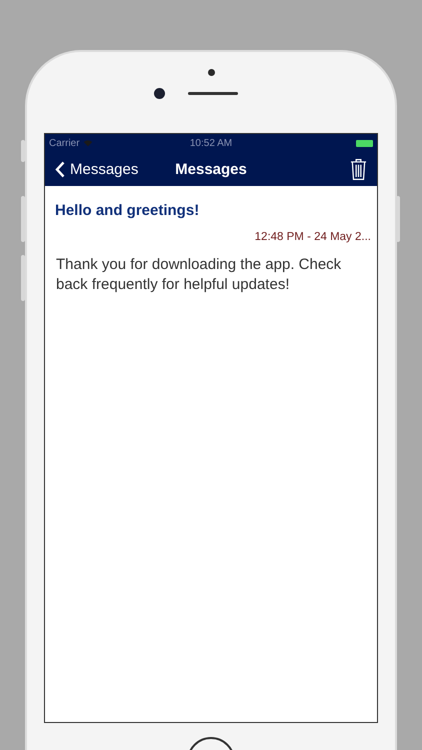  Describe the element at coordinates (87, 143) in the screenshot. I see `wifi-icon` at that location.